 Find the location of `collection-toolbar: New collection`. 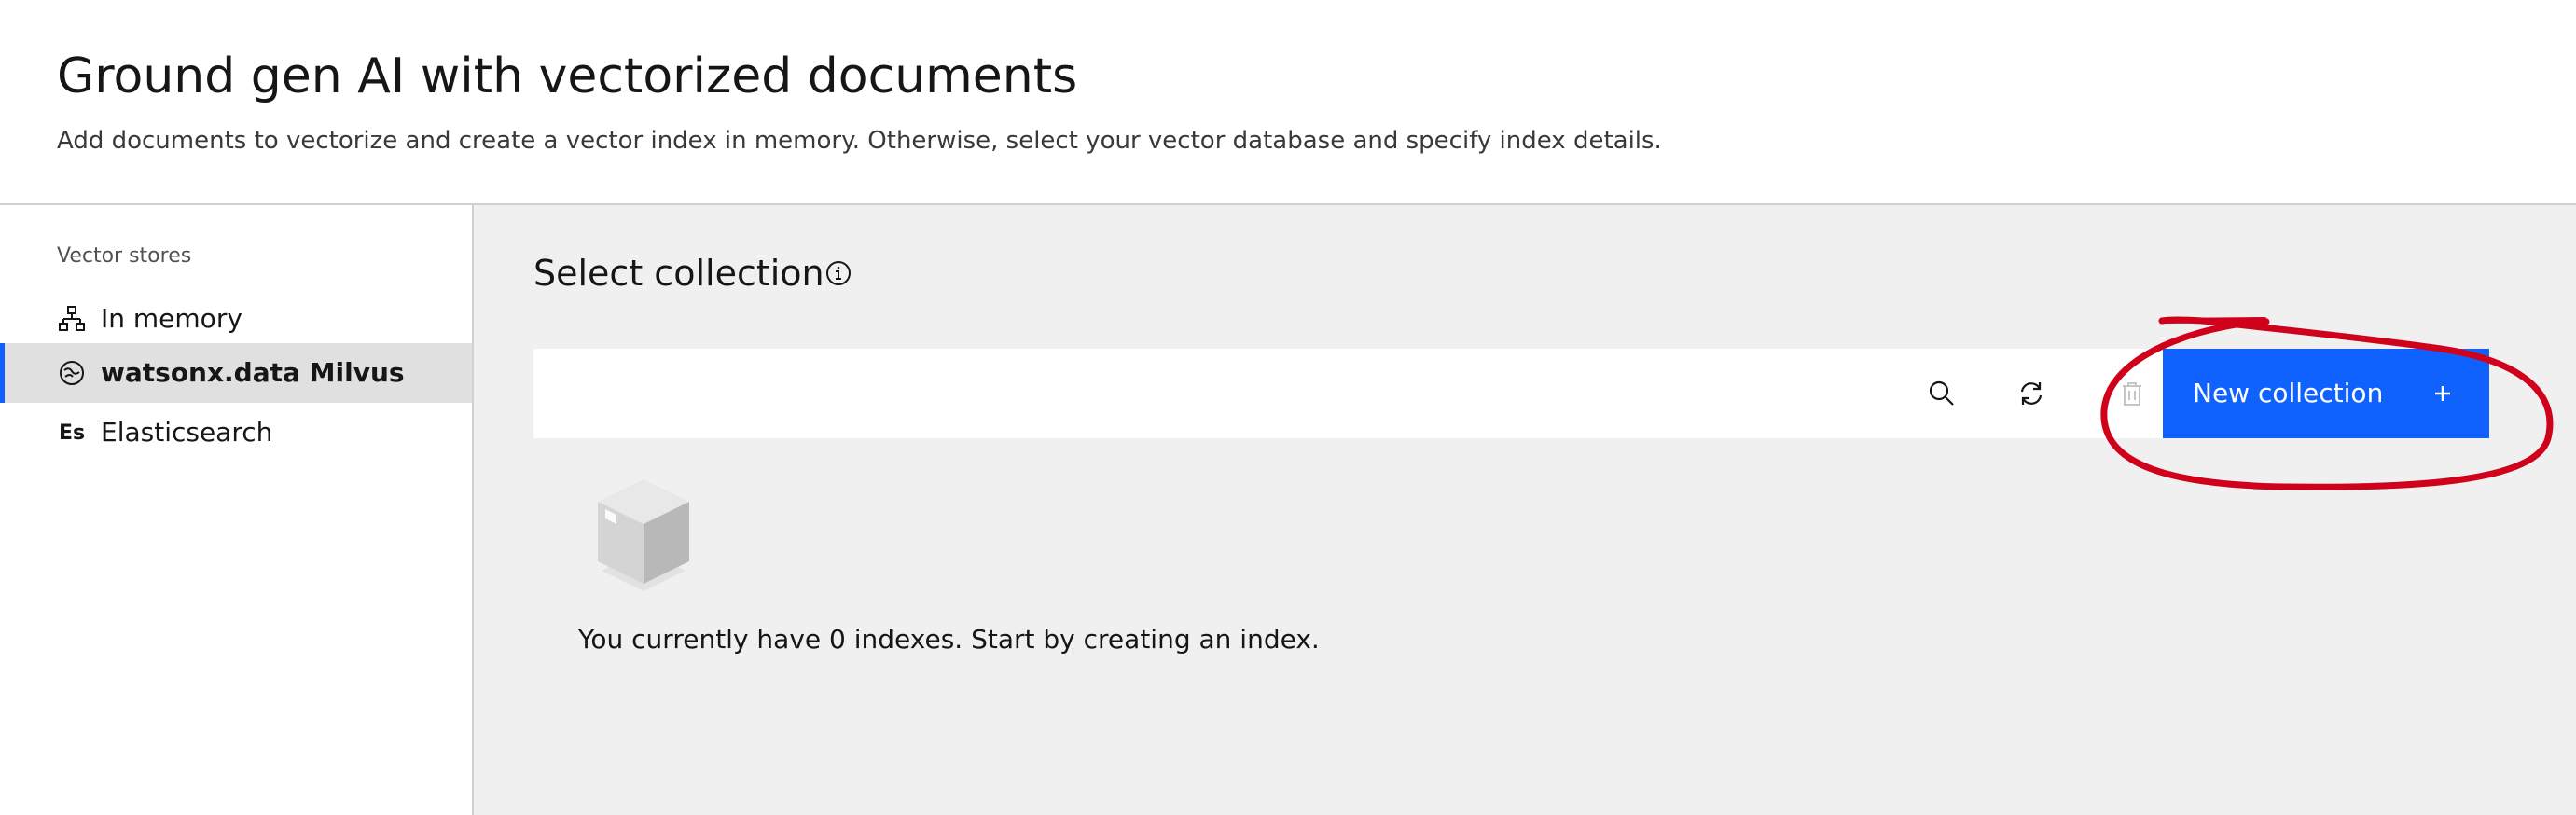

collection-toolbar: New collection is located at coordinates (1511, 393).